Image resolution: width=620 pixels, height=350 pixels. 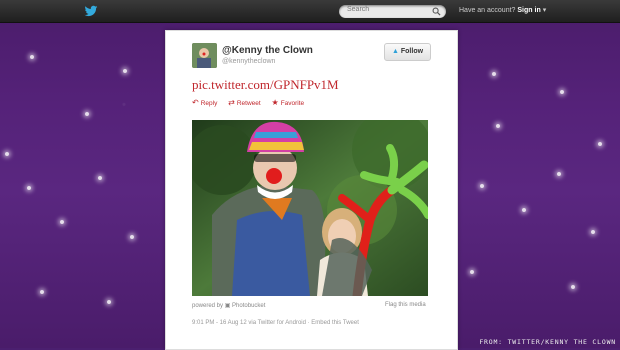 I want to click on photo-credit: FROM: TWITTER/KENNY THE CLOWN, so click(x=547, y=342).